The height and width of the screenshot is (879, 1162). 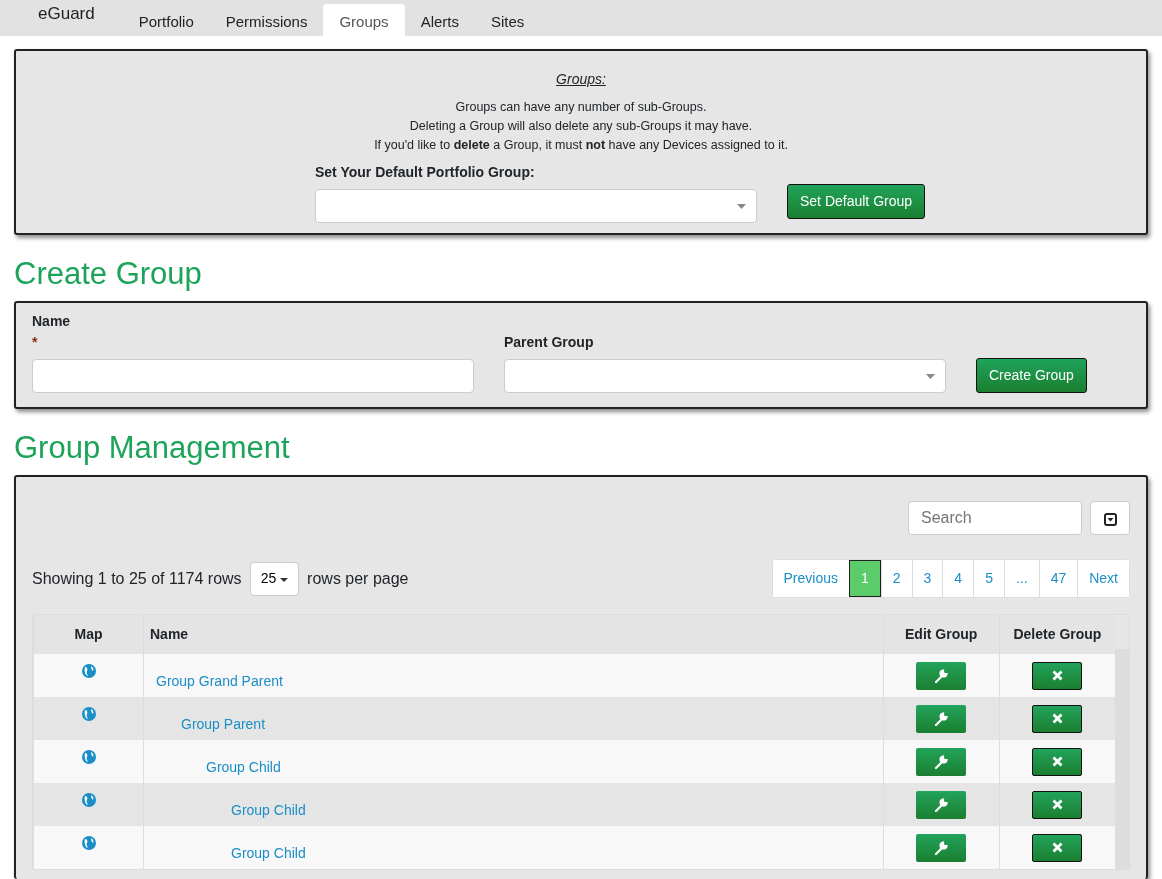 I want to click on info-text: Groups can have any number of sub-Groups., so click(x=581, y=107).